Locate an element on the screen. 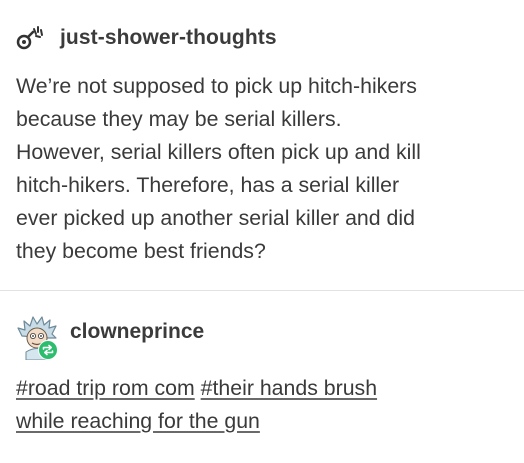 The width and height of the screenshot is (524, 463). post-body-line: because they may be serial killers. is located at coordinates (179, 119).